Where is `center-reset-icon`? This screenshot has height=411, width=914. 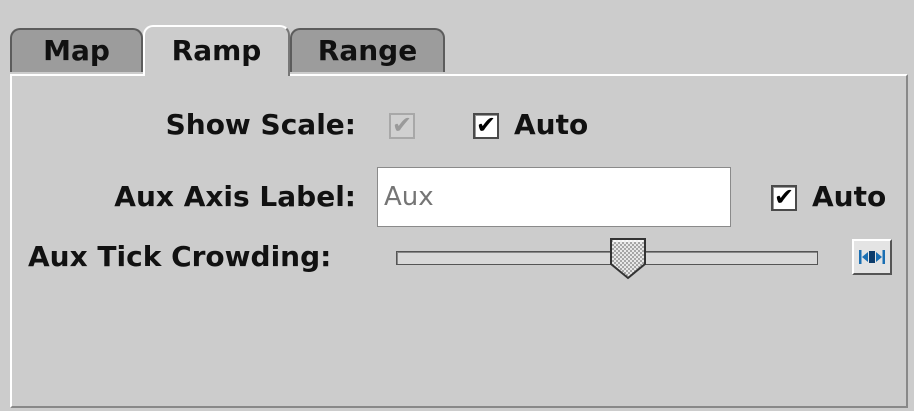
center-reset-icon is located at coordinates (872, 257).